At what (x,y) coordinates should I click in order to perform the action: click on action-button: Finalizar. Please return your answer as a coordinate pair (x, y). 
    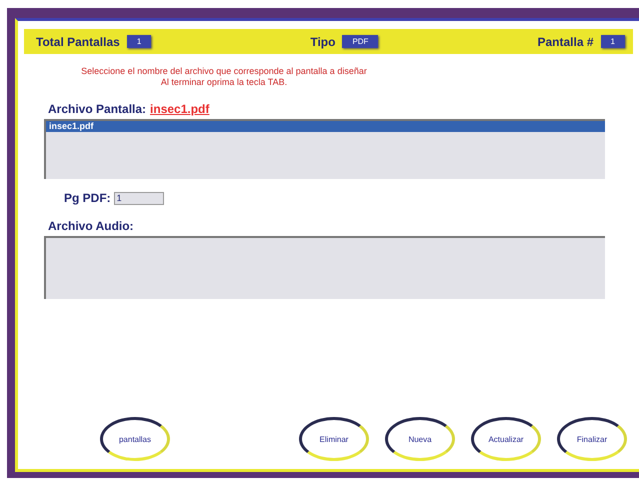
    Looking at the image, I should click on (592, 439).